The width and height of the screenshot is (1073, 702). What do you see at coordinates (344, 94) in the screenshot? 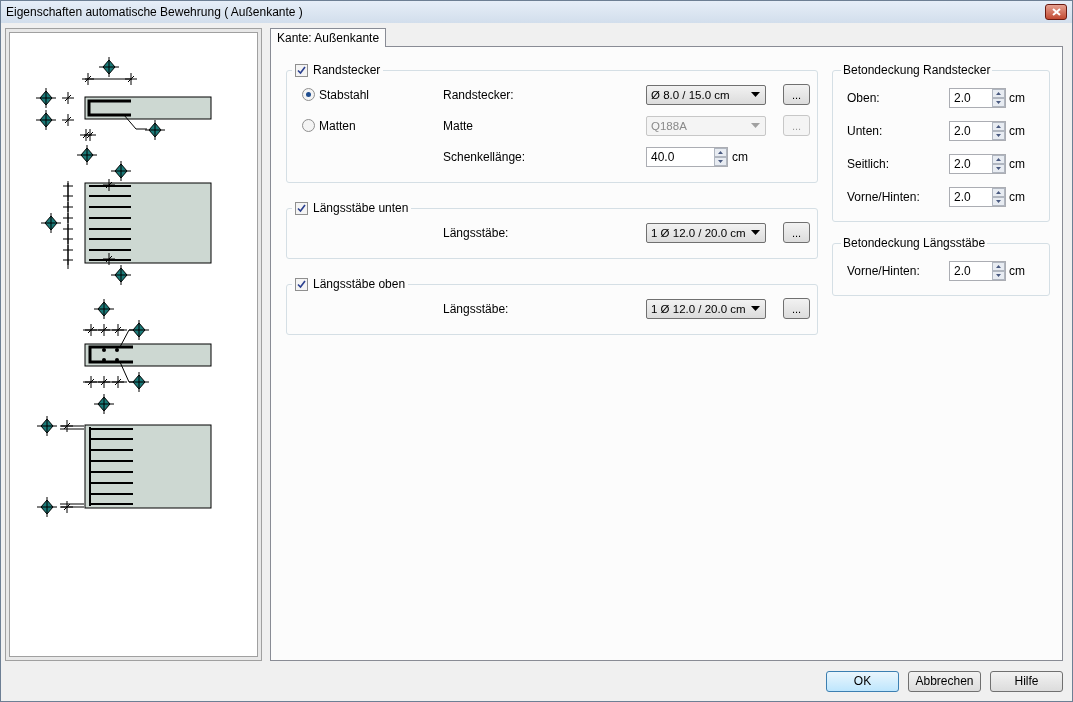
I see `radio-label: Stabstahl` at bounding box center [344, 94].